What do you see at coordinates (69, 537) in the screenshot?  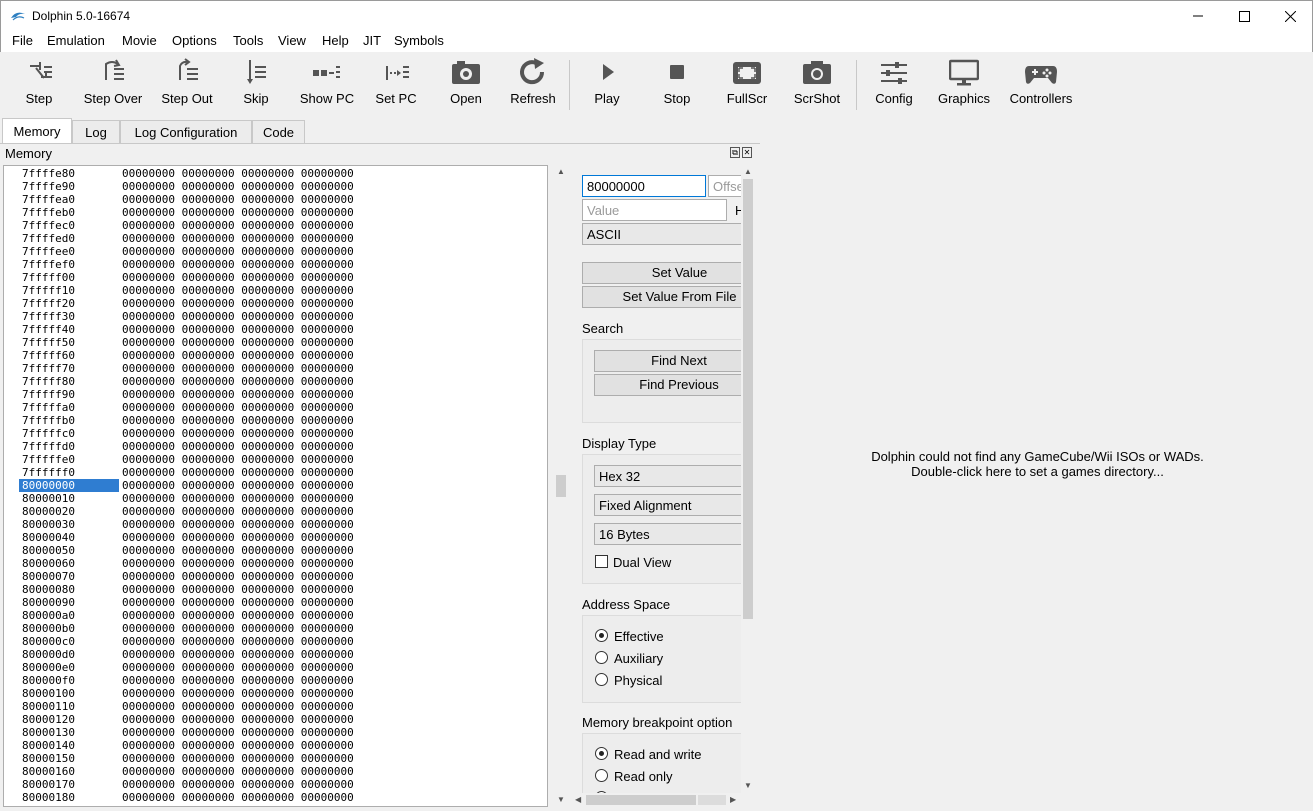 I see `memory-address: 80000040` at bounding box center [69, 537].